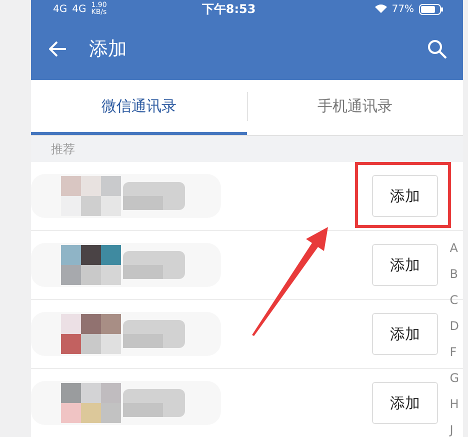  I want to click on index-letter: D, so click(454, 326).